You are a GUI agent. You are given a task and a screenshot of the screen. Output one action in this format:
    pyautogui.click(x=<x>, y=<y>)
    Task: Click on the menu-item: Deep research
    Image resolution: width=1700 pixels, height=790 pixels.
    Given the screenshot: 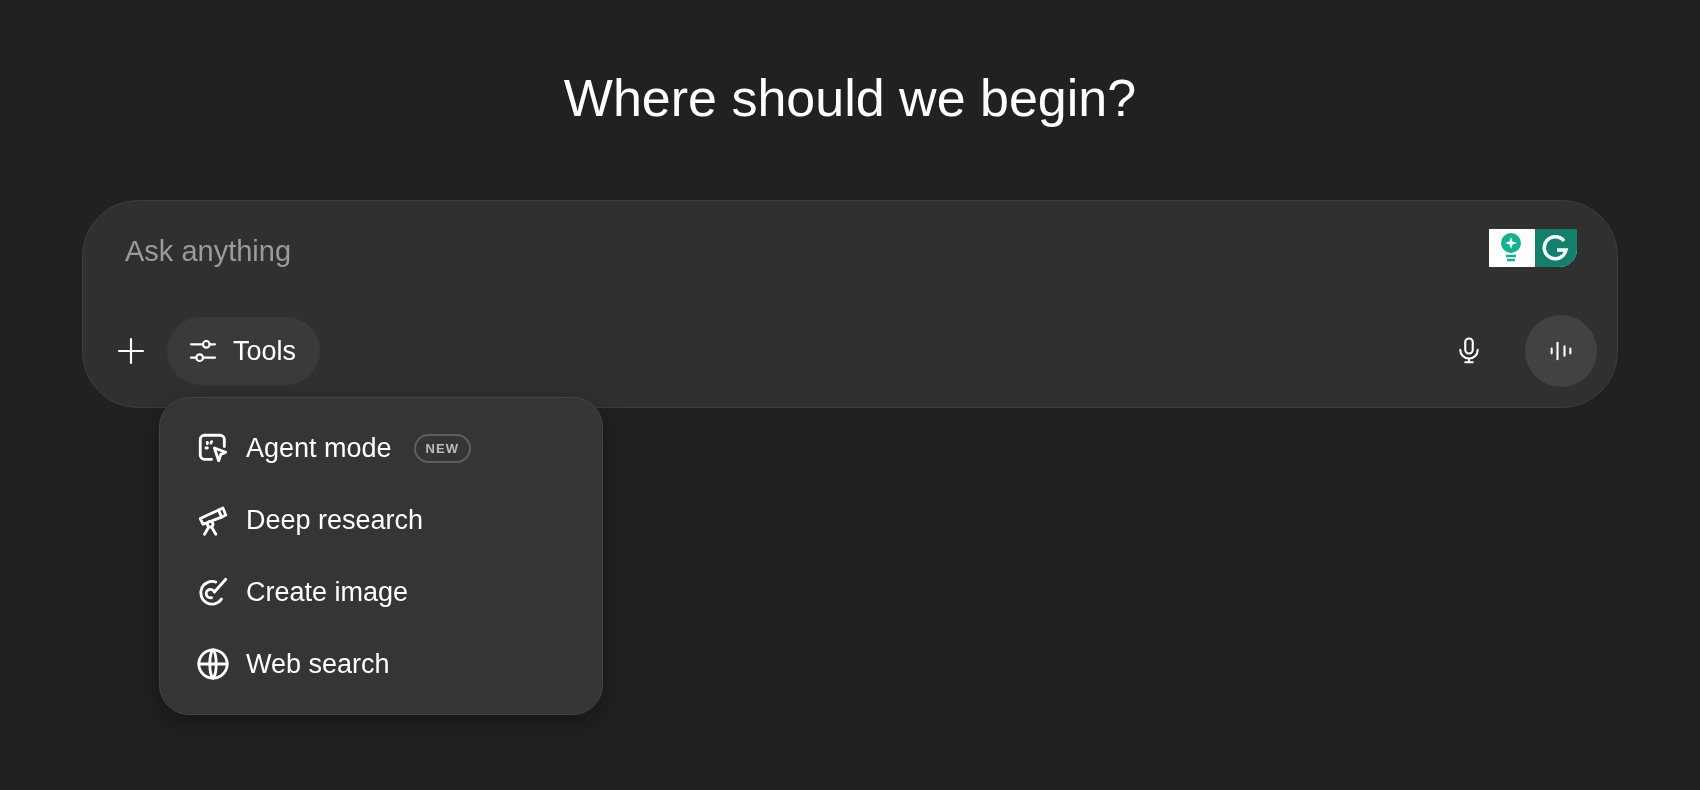 What is the action you would take?
    pyautogui.click(x=381, y=520)
    